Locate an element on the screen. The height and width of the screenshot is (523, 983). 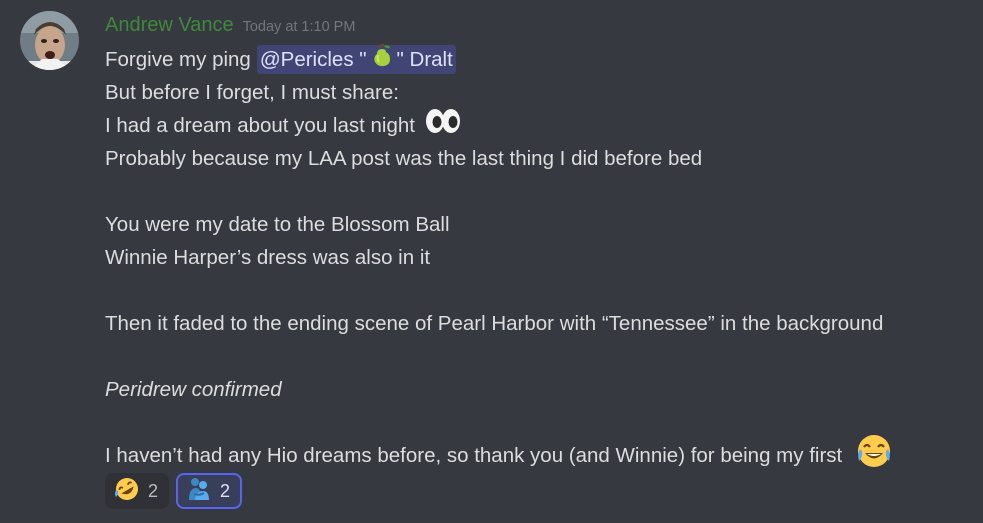
user-avatar is located at coordinates (49, 40).